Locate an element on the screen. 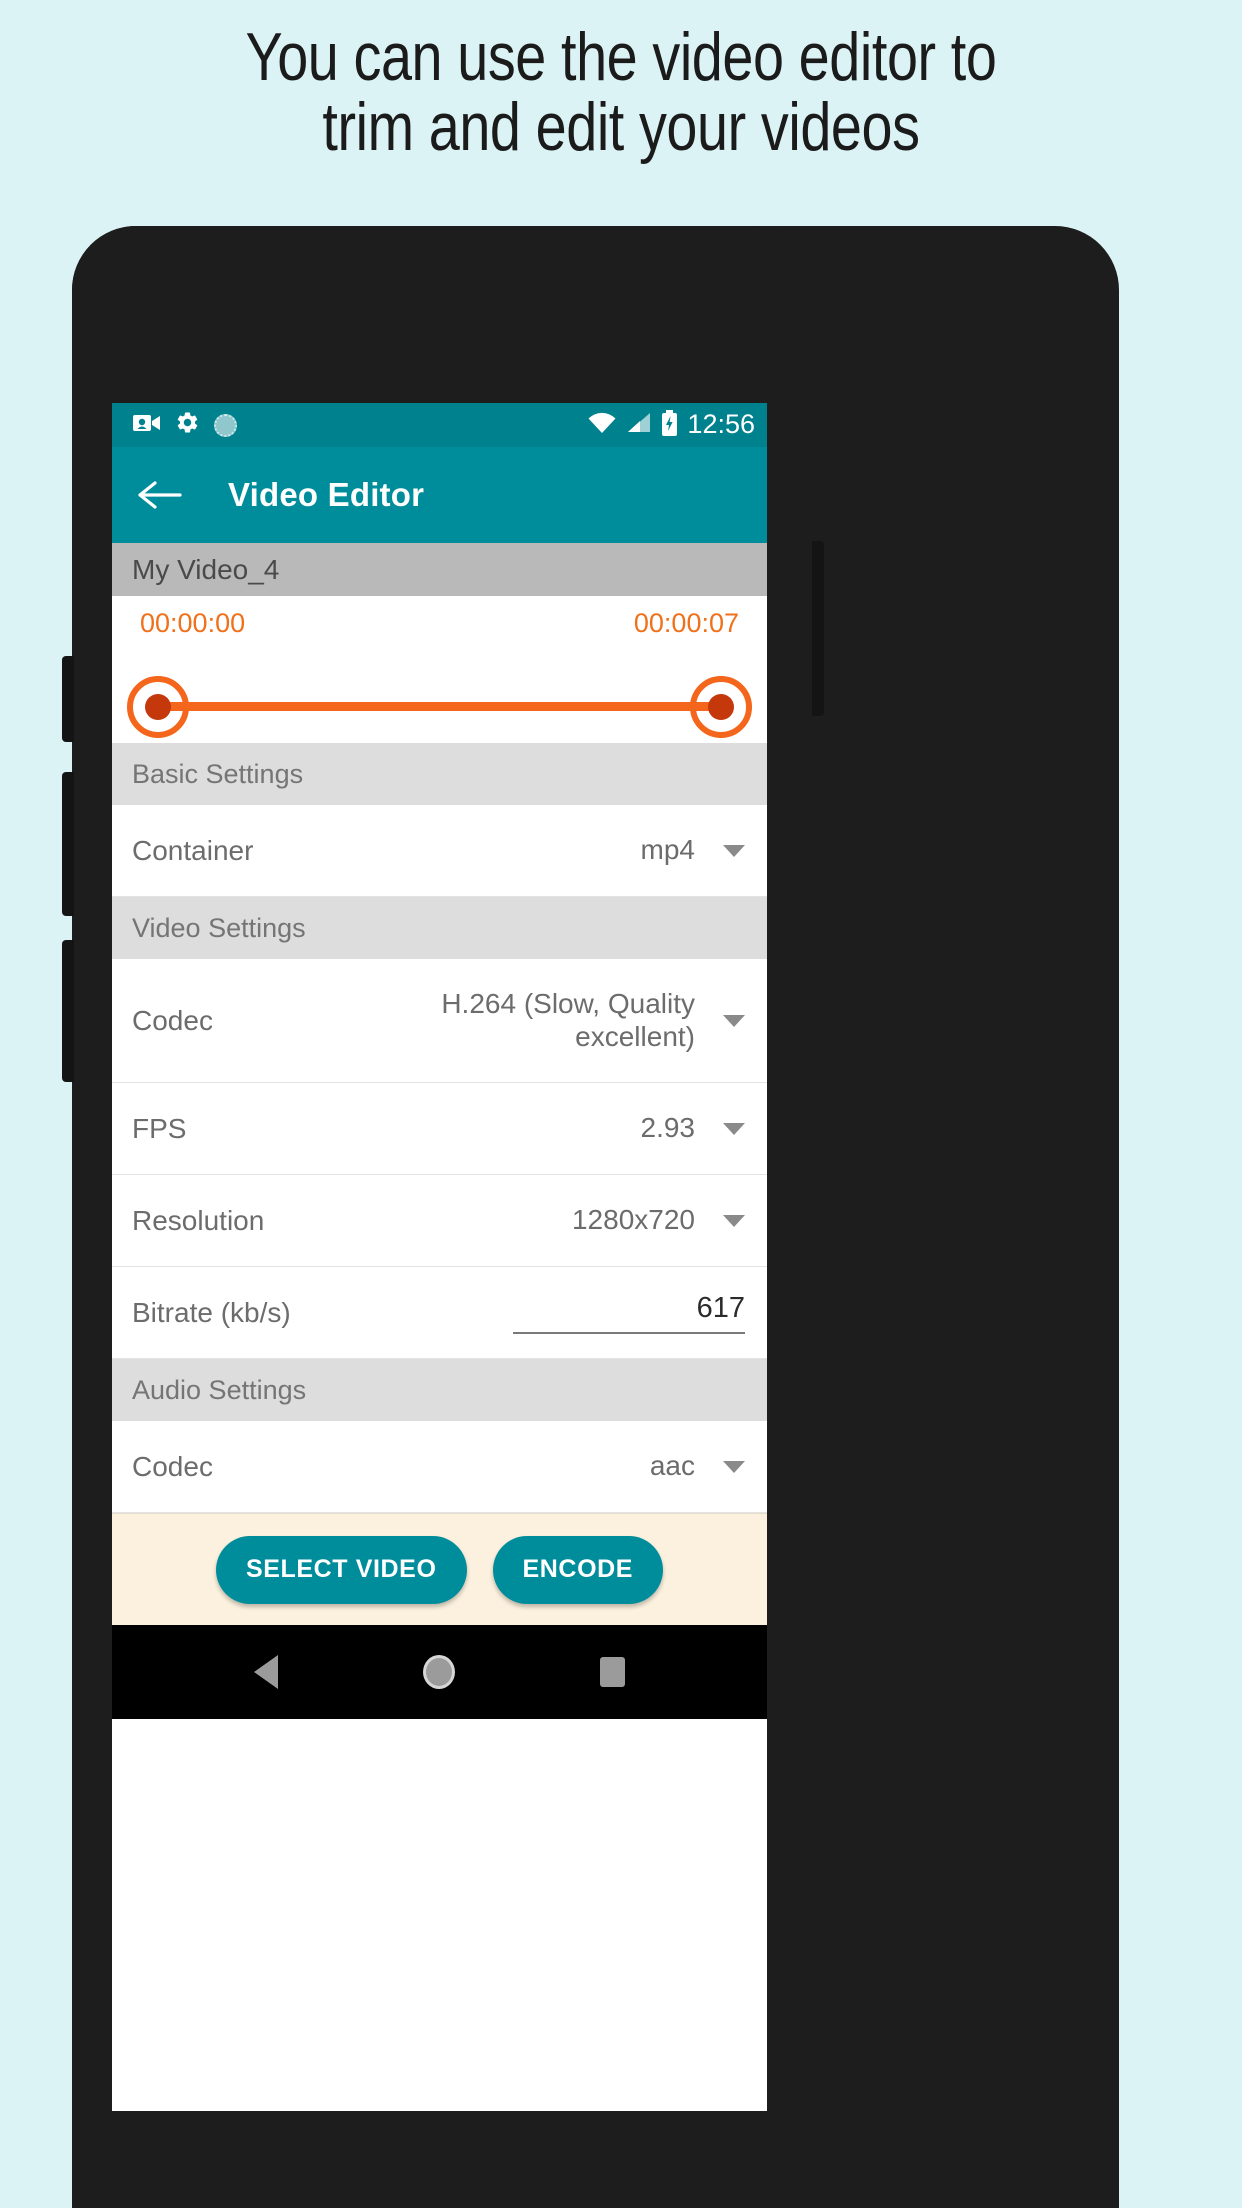  setting-value-fps: 2.93 is located at coordinates (668, 1128).